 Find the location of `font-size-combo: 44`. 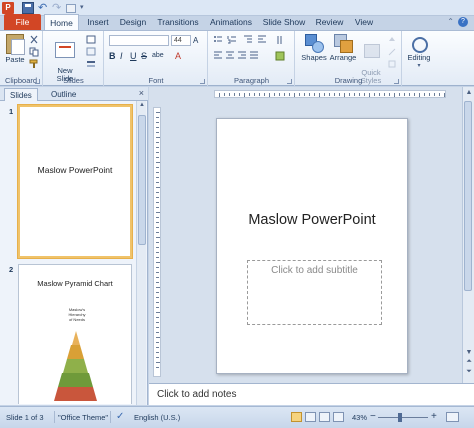

font-size-combo: 44 is located at coordinates (181, 40).